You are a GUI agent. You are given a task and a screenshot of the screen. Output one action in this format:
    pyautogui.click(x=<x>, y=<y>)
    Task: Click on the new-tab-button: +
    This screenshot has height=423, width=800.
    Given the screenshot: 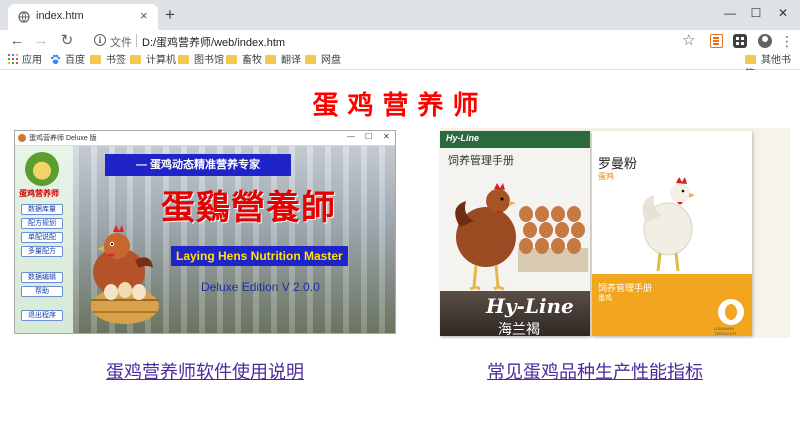 What is the action you would take?
    pyautogui.click(x=170, y=15)
    